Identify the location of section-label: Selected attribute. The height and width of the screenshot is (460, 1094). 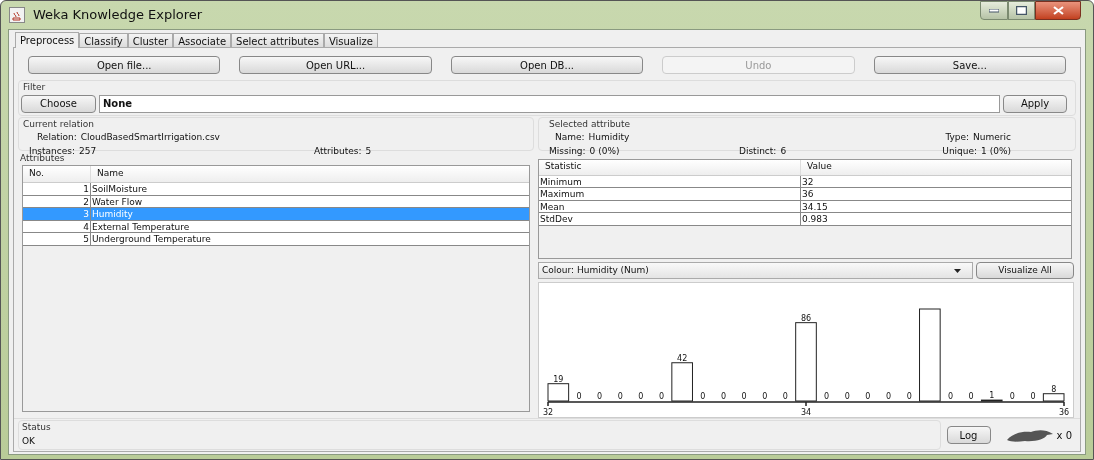
(590, 124).